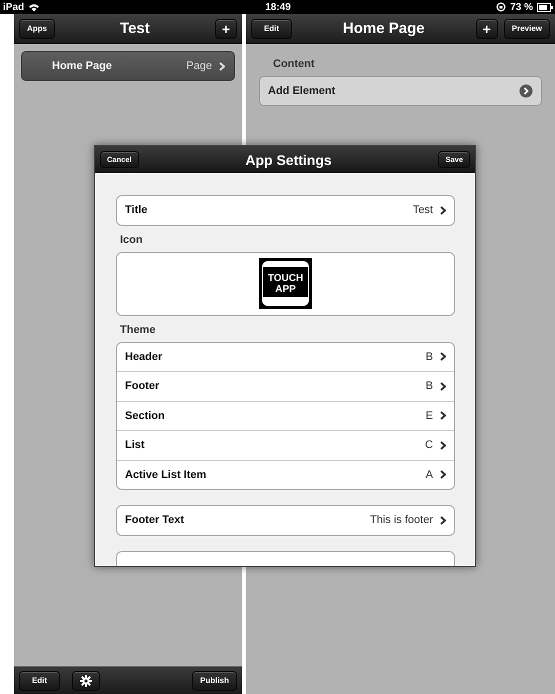 The width and height of the screenshot is (555, 694). What do you see at coordinates (128, 66) in the screenshot?
I see `sidebar-item: Home Page Page` at bounding box center [128, 66].